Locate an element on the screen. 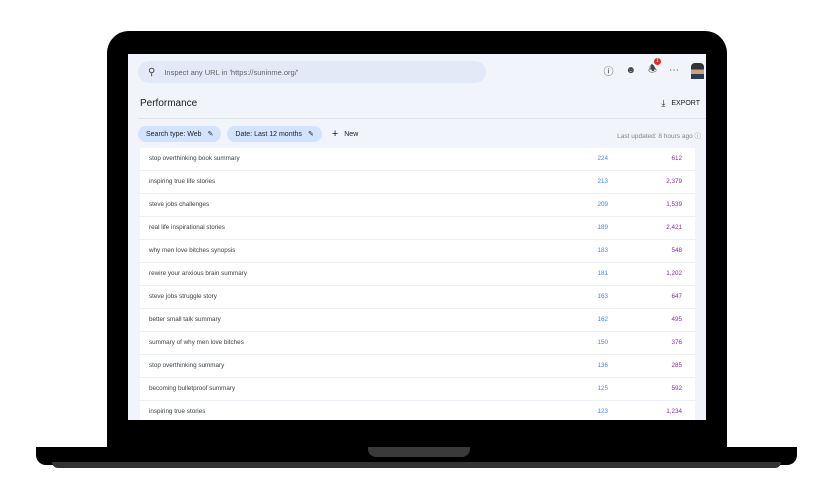 This screenshot has height=500, width=833. query-cell: inspiring true stories is located at coordinates (177, 411).